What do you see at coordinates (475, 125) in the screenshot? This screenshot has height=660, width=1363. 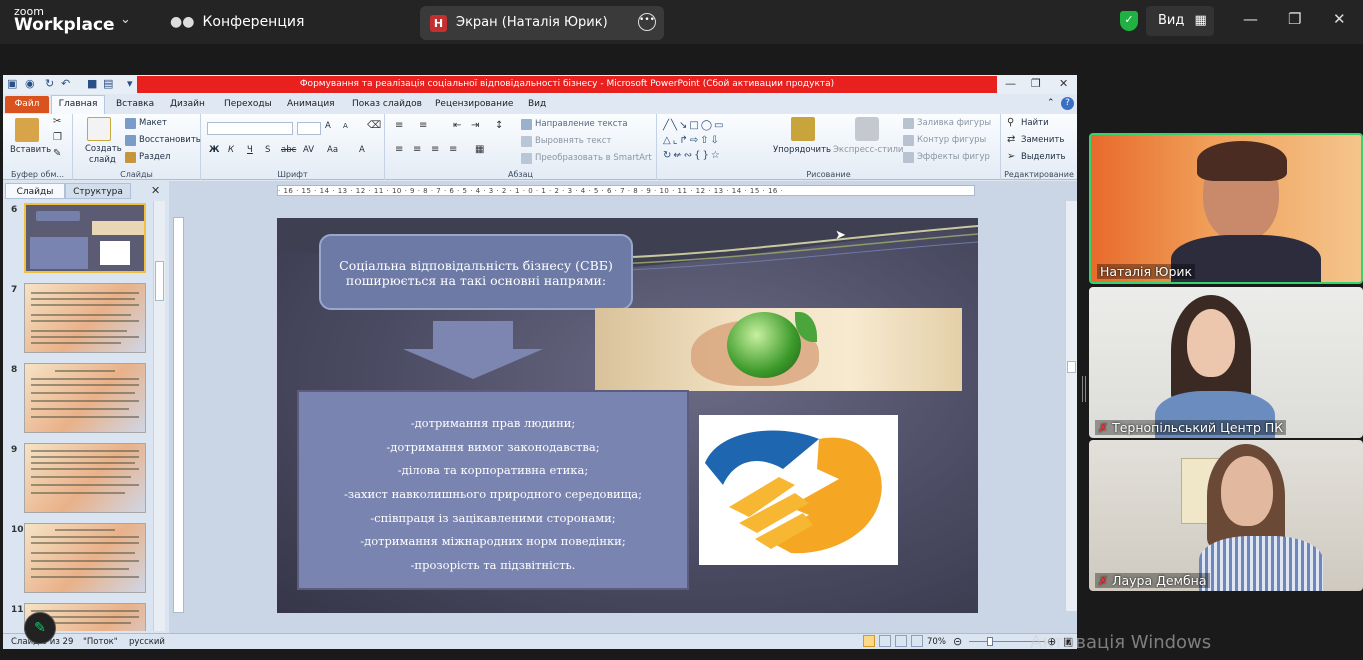 I see `indent-increase-icon: ⇥` at bounding box center [475, 125].